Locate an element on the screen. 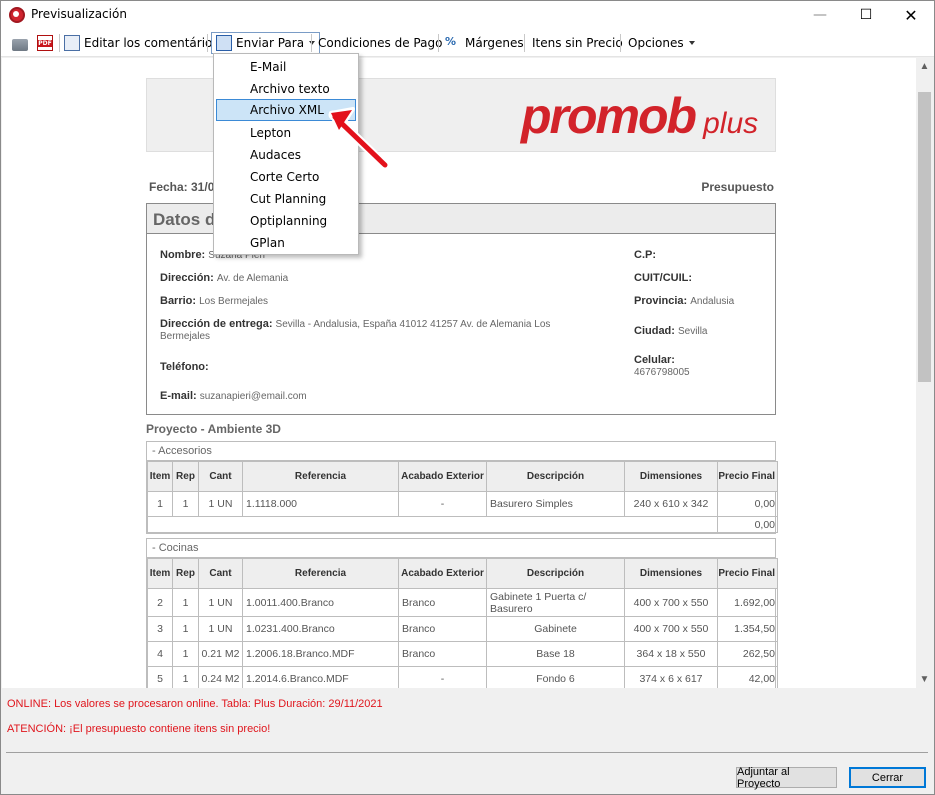 The width and height of the screenshot is (935, 795). scroll-down-icon: ▼ is located at coordinates (924, 679).